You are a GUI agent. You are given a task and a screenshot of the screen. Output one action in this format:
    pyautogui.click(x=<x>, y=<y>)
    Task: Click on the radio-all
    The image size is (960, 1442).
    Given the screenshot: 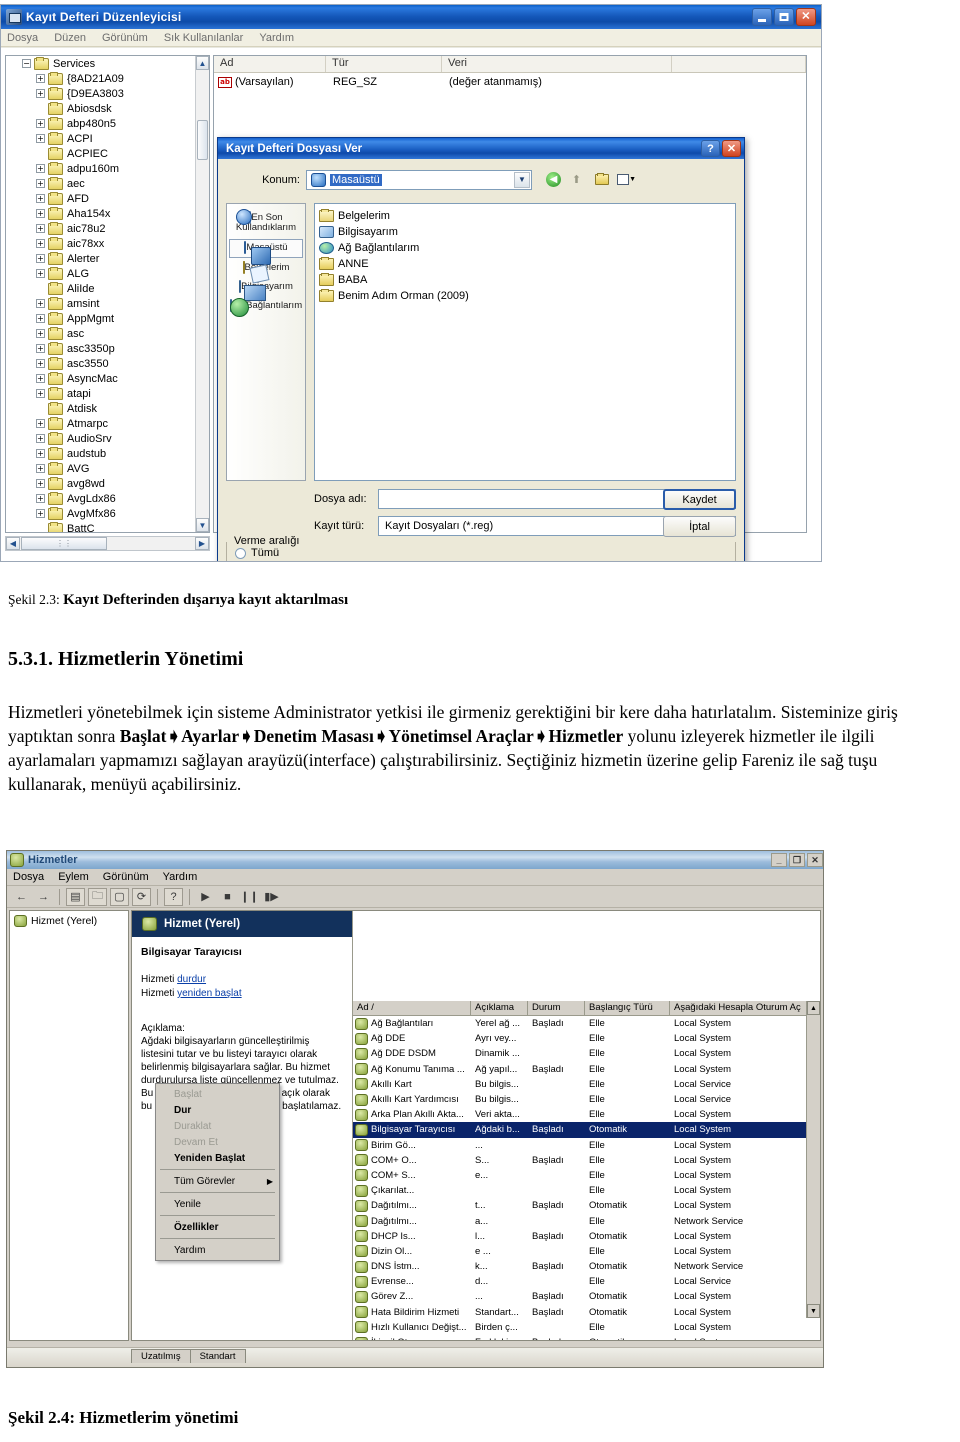 What is the action you would take?
    pyautogui.click(x=240, y=553)
    